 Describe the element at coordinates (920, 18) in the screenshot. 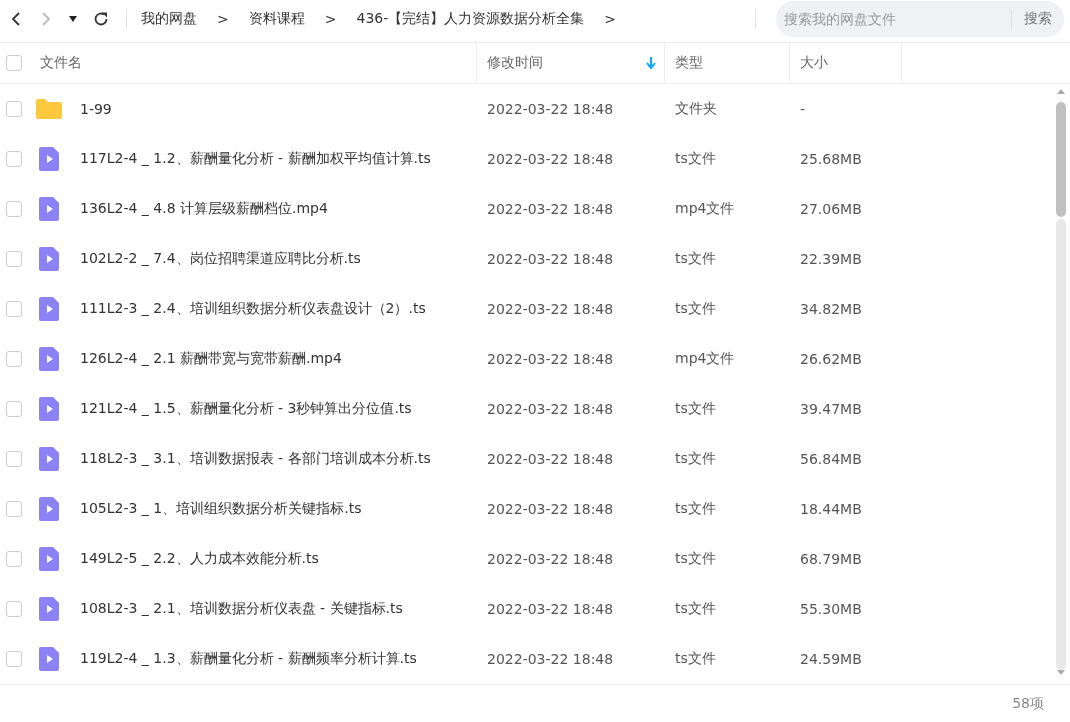

I see `search-field: 搜索我的网盘文件 搜索` at that location.